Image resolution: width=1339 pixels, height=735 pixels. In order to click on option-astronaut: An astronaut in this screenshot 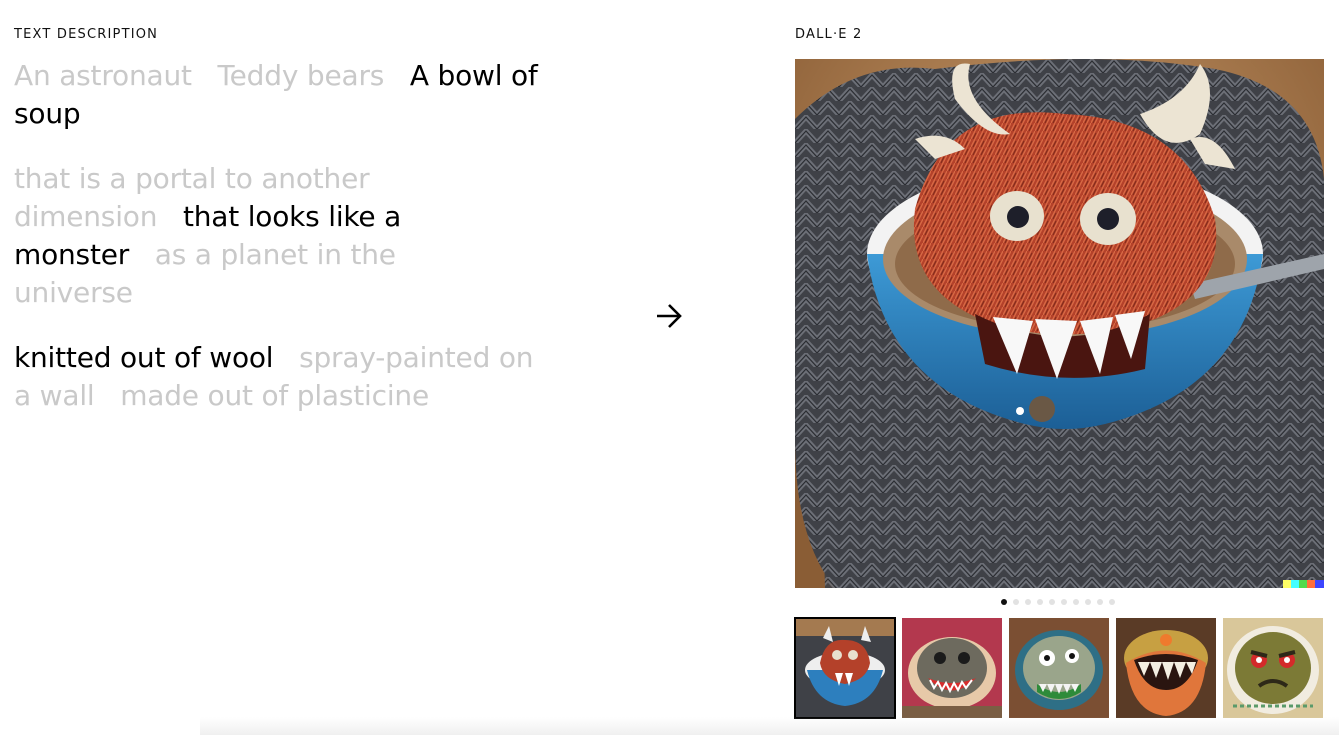, I will do `click(103, 75)`.